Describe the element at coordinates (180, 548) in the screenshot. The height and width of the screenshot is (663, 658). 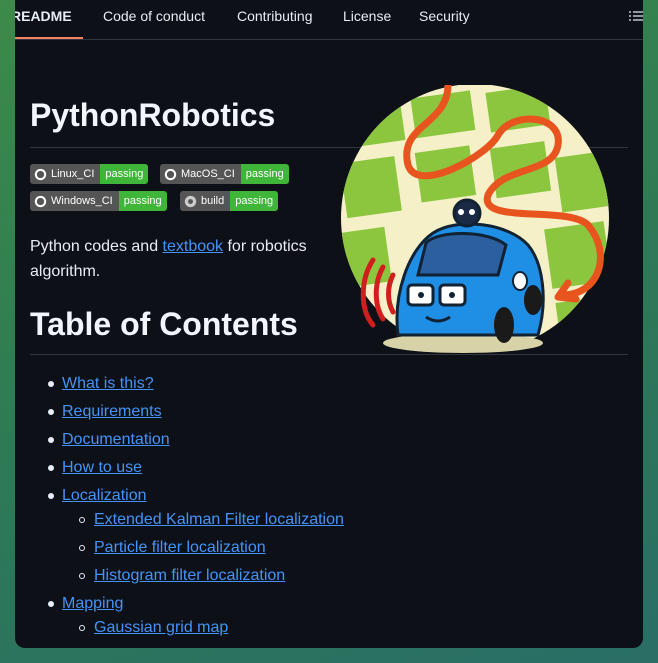
I see `toc-link-particle-filter-localization: Particle filter localization` at that location.